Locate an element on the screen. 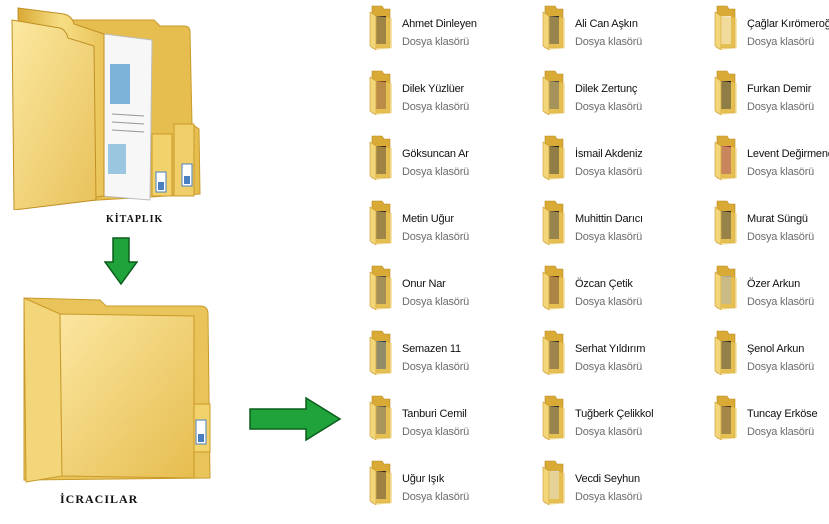  folder-item: Dilek Zertunç Dosya klasörü is located at coordinates (623, 92).